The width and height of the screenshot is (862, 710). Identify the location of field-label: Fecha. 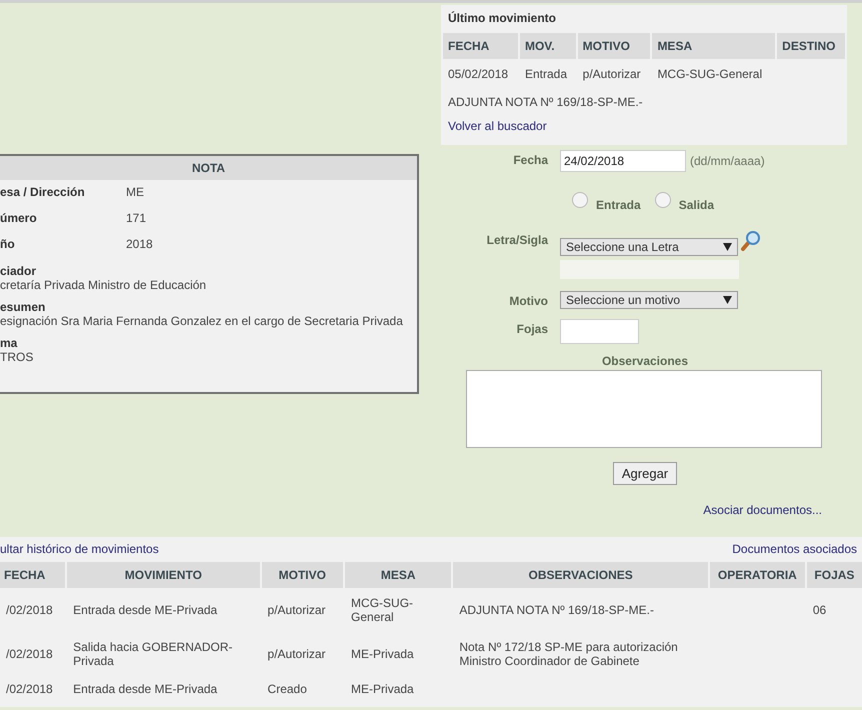
(530, 159).